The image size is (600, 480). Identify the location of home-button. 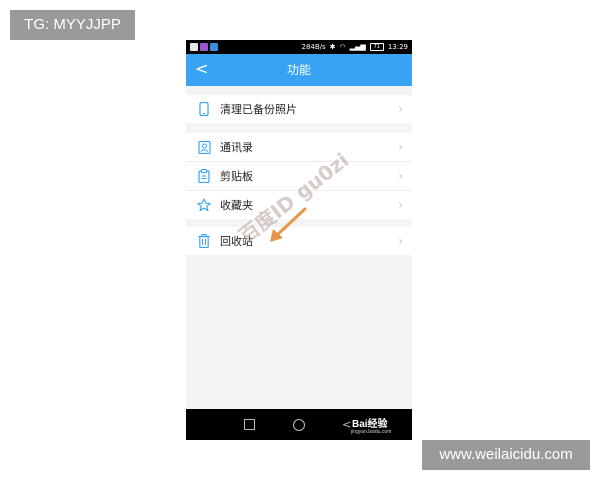
(299, 425).